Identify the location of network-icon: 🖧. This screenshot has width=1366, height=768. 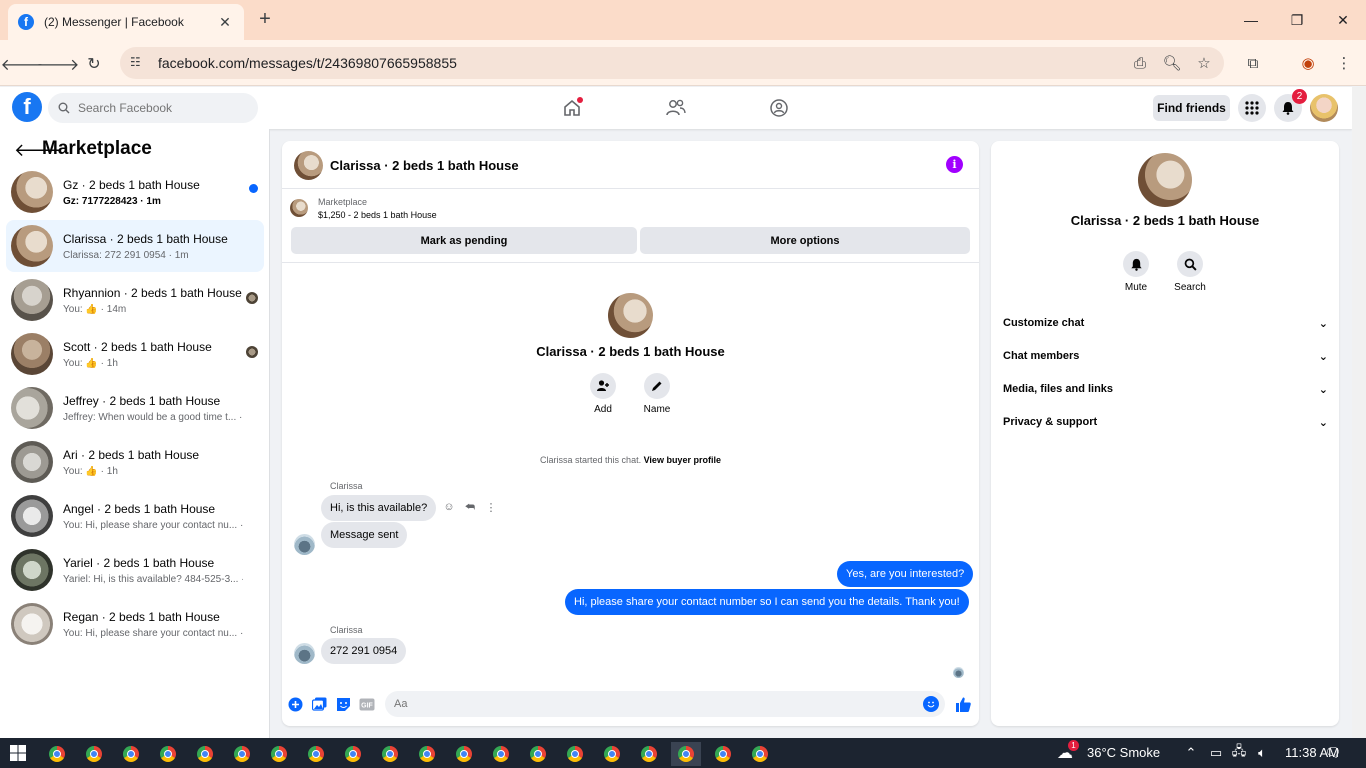
(1239, 752).